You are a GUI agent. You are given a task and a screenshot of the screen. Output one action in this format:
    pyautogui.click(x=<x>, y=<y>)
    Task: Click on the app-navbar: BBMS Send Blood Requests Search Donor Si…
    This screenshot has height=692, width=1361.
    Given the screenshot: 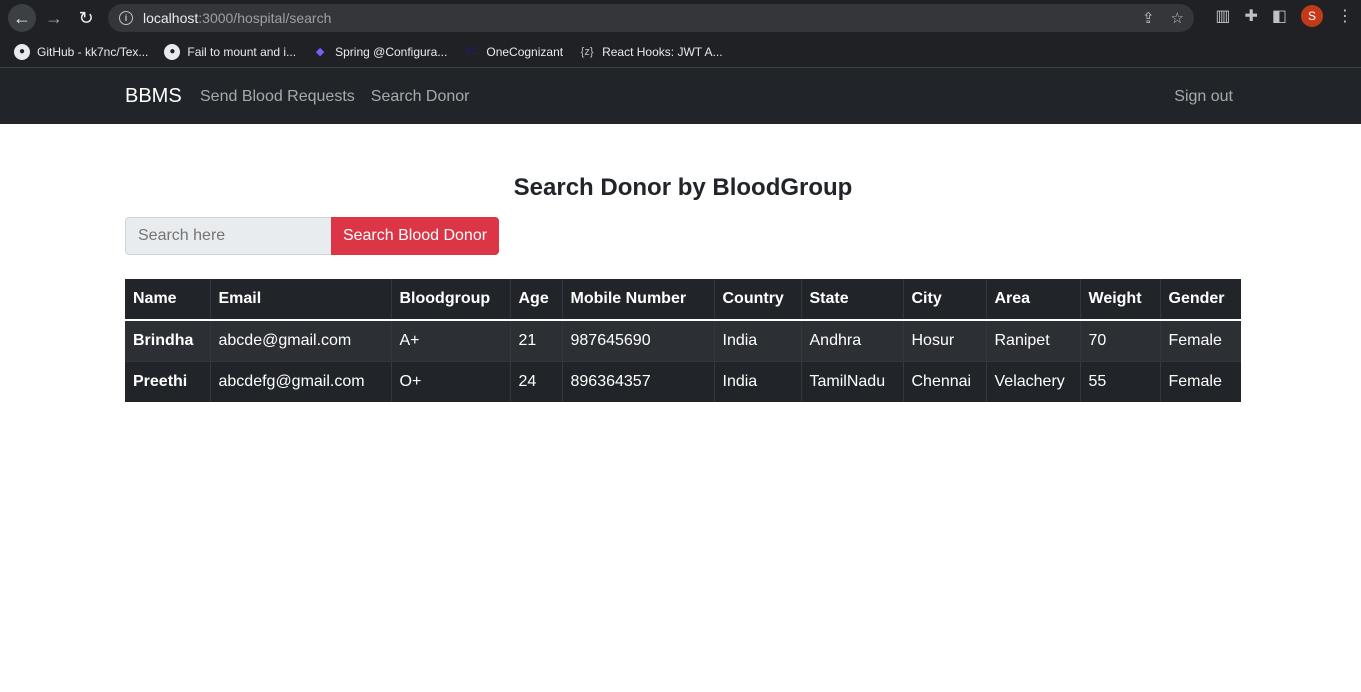 What is the action you would take?
    pyautogui.click(x=680, y=96)
    